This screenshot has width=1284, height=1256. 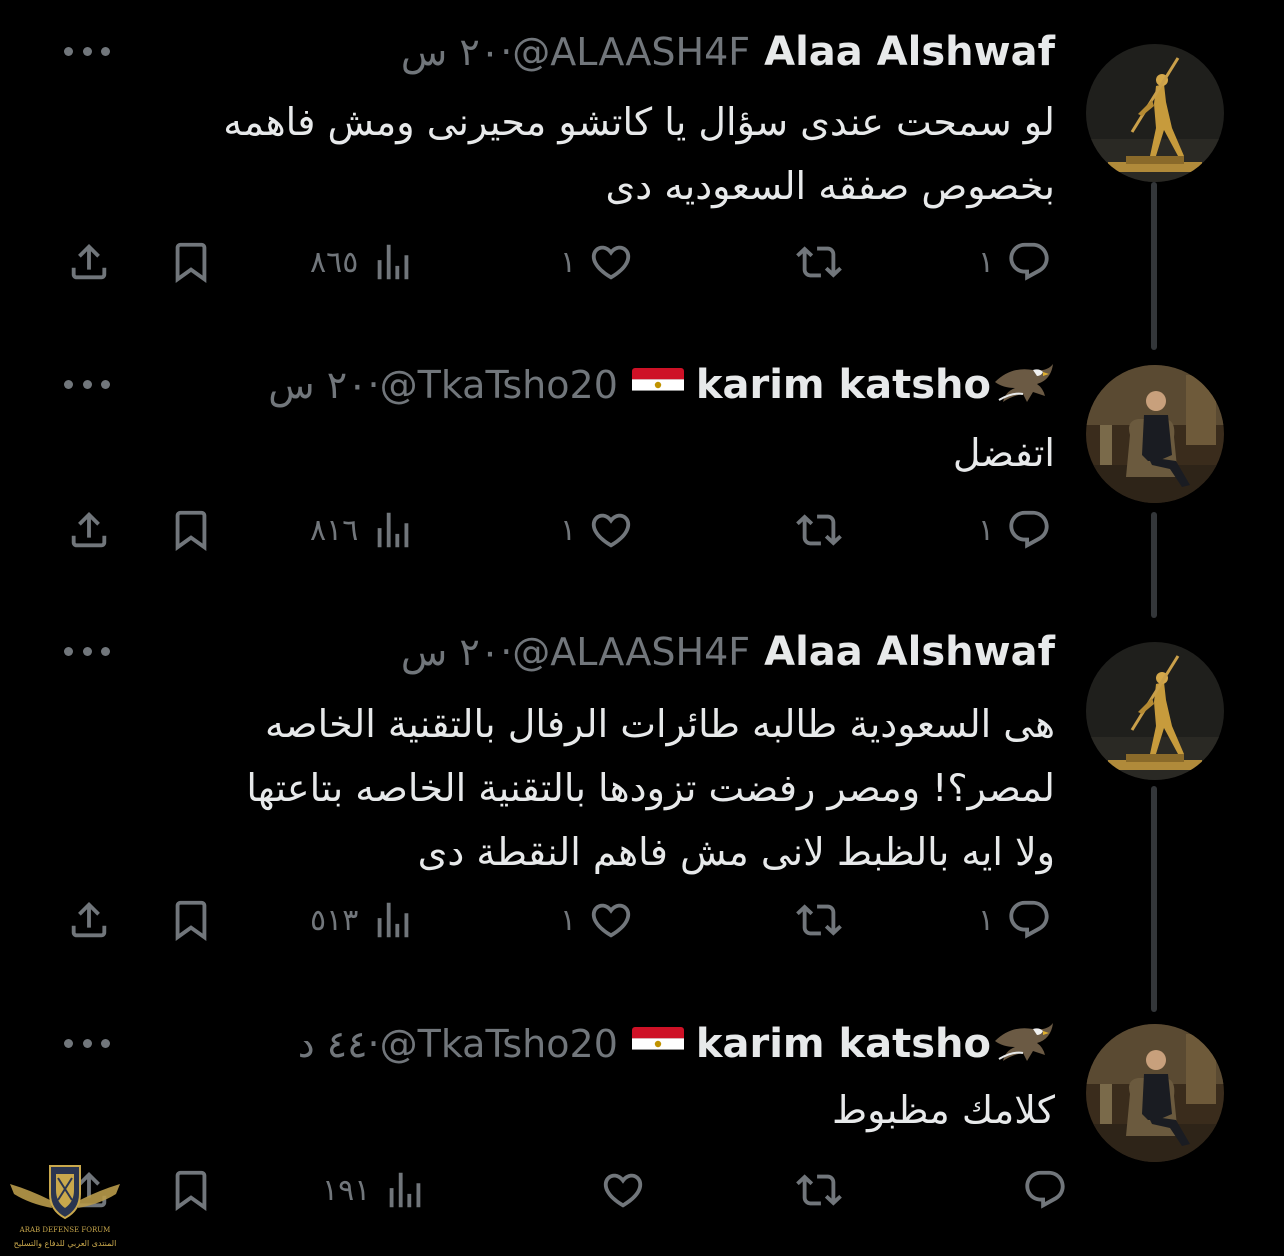 What do you see at coordinates (575, 453) in the screenshot?
I see `tweet-text: اتفضل` at bounding box center [575, 453].